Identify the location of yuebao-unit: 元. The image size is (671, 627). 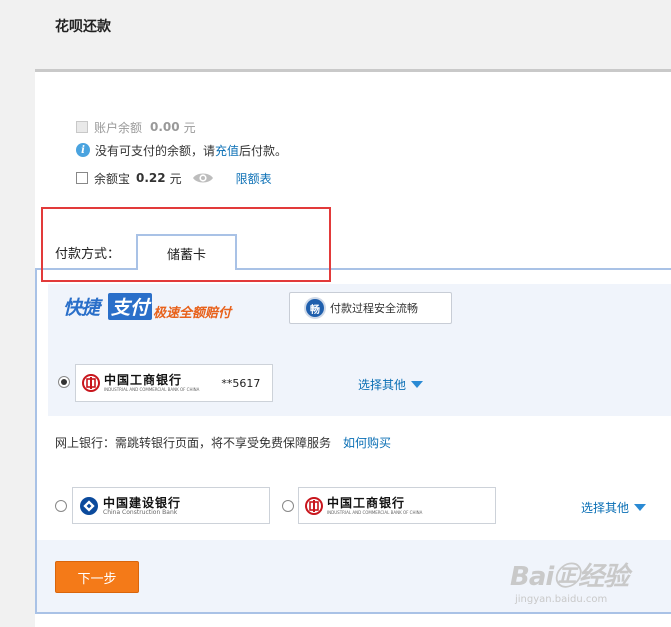
(175, 178).